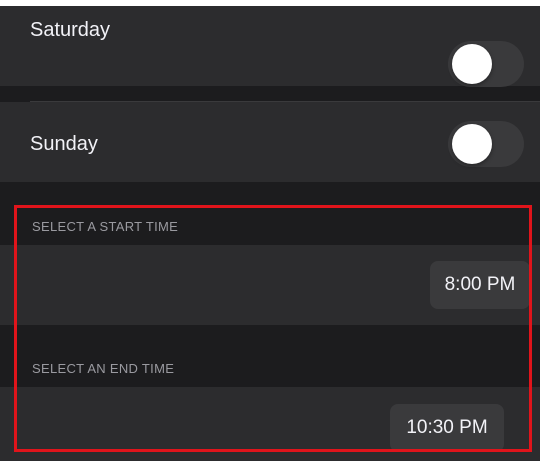 This screenshot has width=540, height=461. I want to click on sunday-toggle, so click(486, 144).